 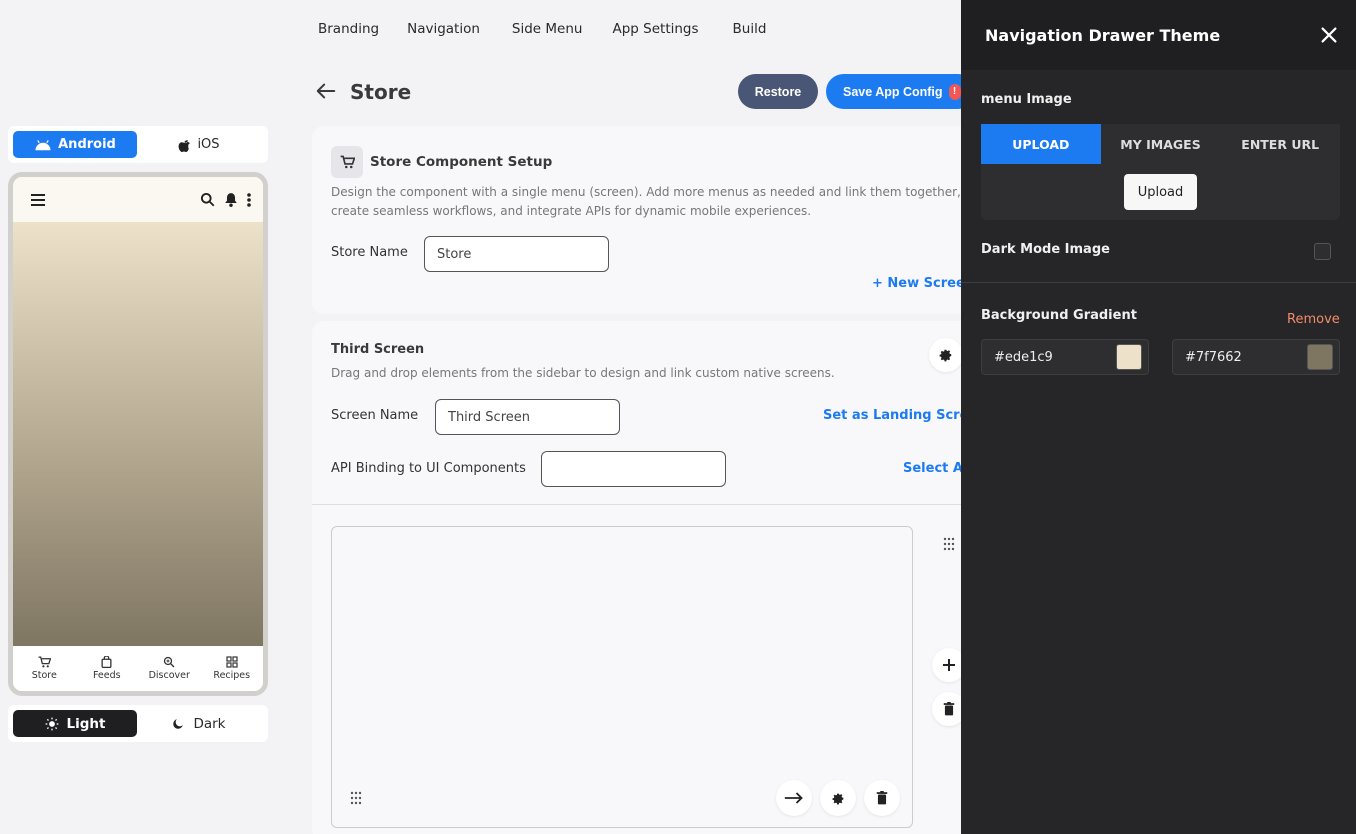 What do you see at coordinates (1322, 251) in the screenshot?
I see `dark-mode-image-checkbox` at bounding box center [1322, 251].